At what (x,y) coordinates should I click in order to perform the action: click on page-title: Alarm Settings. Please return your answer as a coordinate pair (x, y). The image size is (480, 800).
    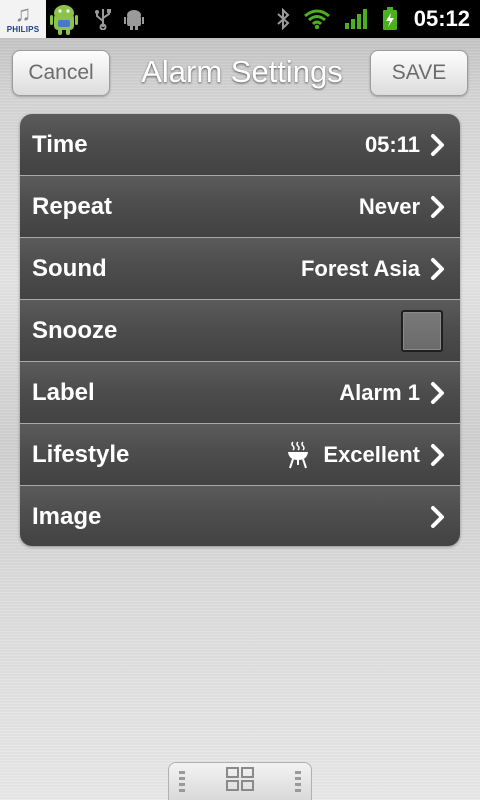
    Looking at the image, I should click on (242, 71).